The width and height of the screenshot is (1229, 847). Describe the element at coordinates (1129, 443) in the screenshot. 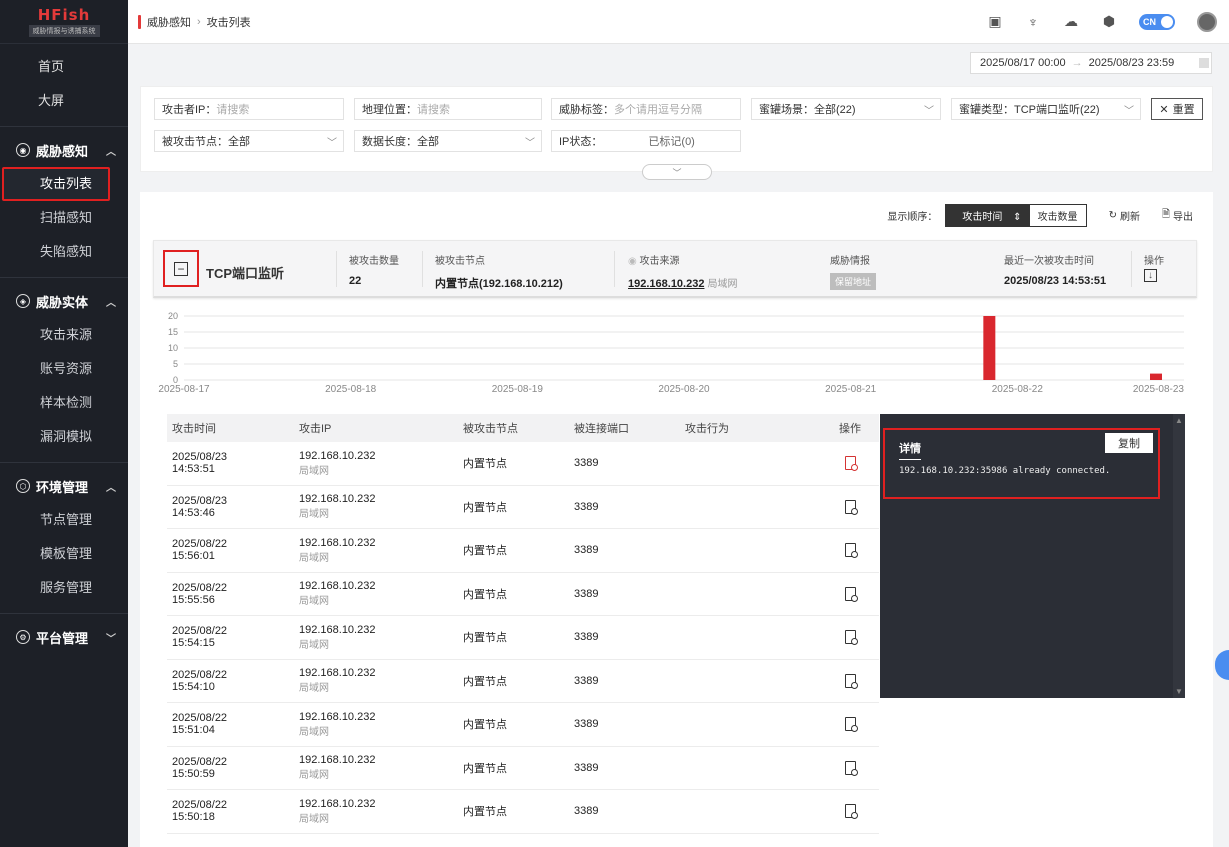

I see `copy-button: 复制` at that location.